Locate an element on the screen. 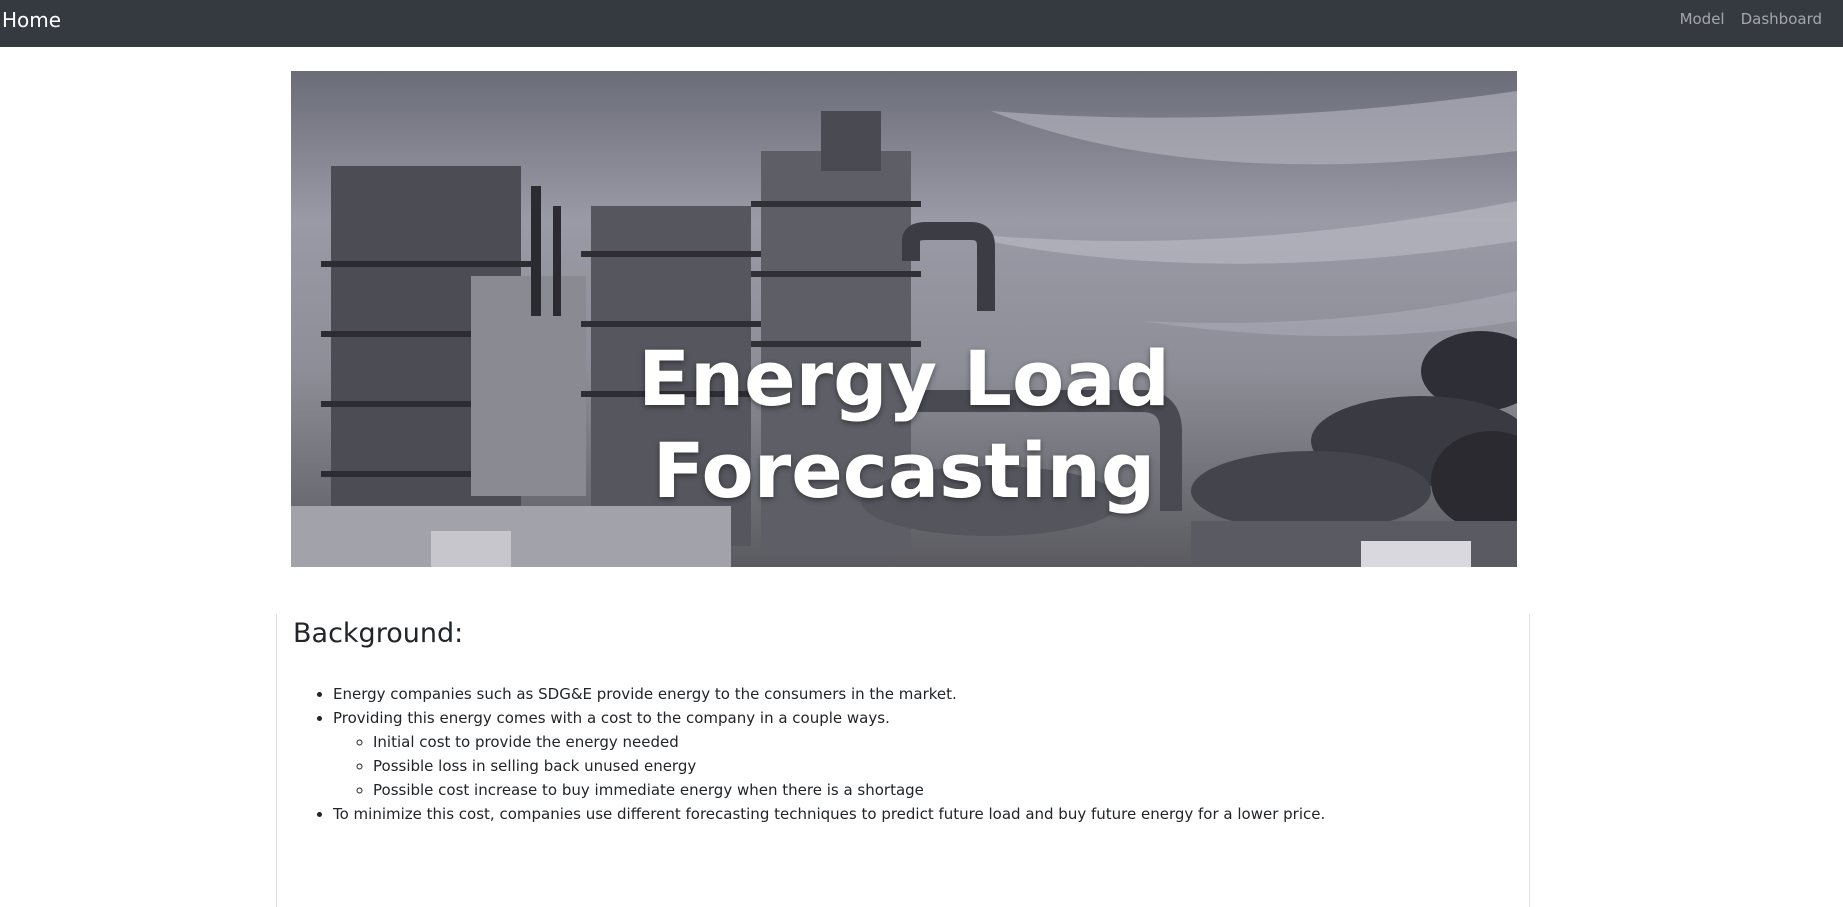 The image size is (1843, 907). background-heading: Background: is located at coordinates (378, 633).